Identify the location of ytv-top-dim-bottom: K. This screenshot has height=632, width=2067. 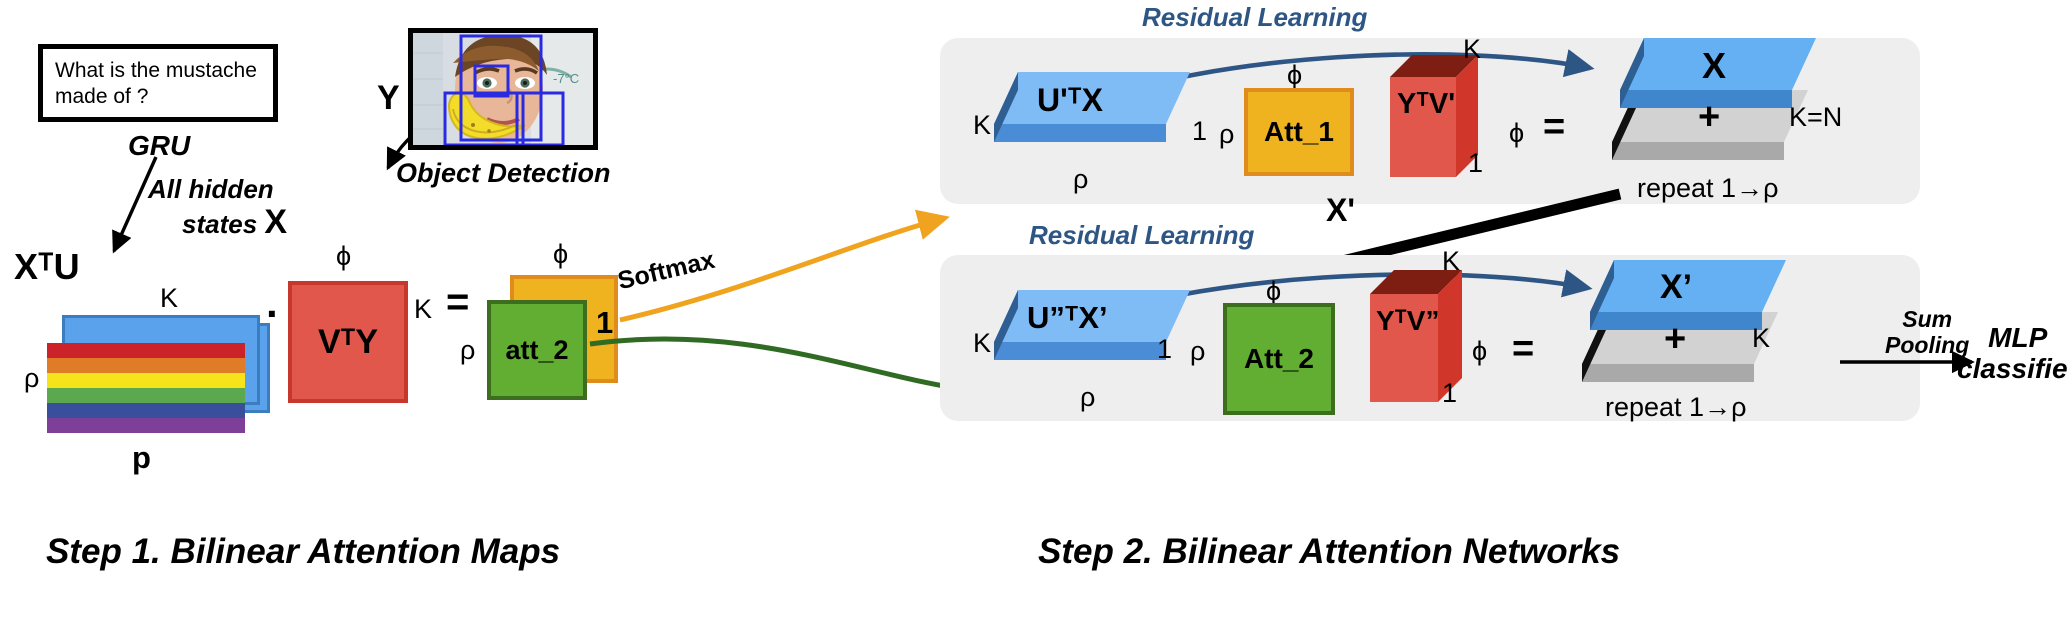
(1451, 261).